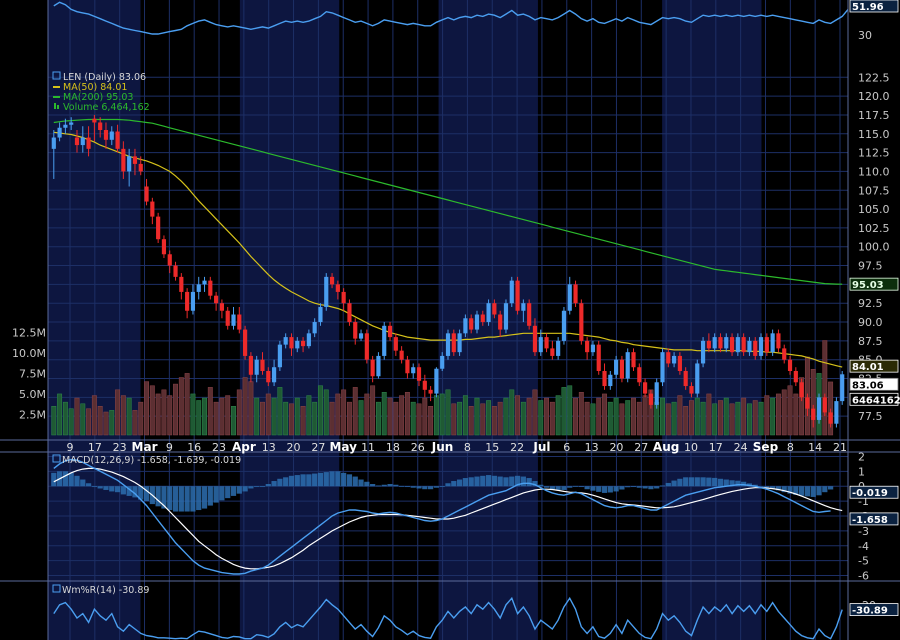 The height and width of the screenshot is (640, 900). Describe the element at coordinates (120, 447) in the screenshot. I see `x-tick-label: 23` at that location.